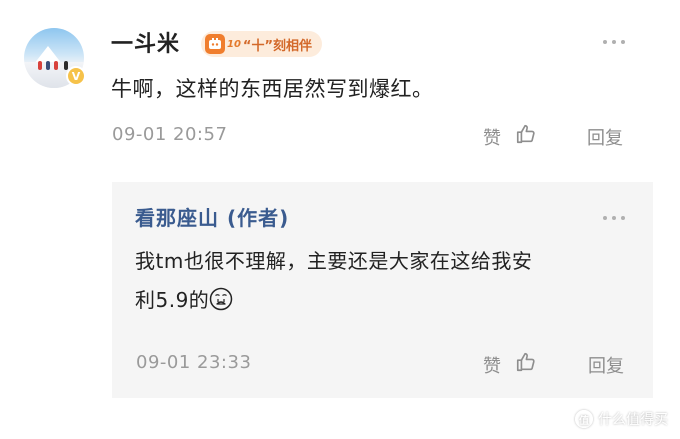 This screenshot has width=680, height=439. Describe the element at coordinates (272, 89) in the screenshot. I see `comment-text: 牛啊，这样的东西居然写到爆红。` at that location.